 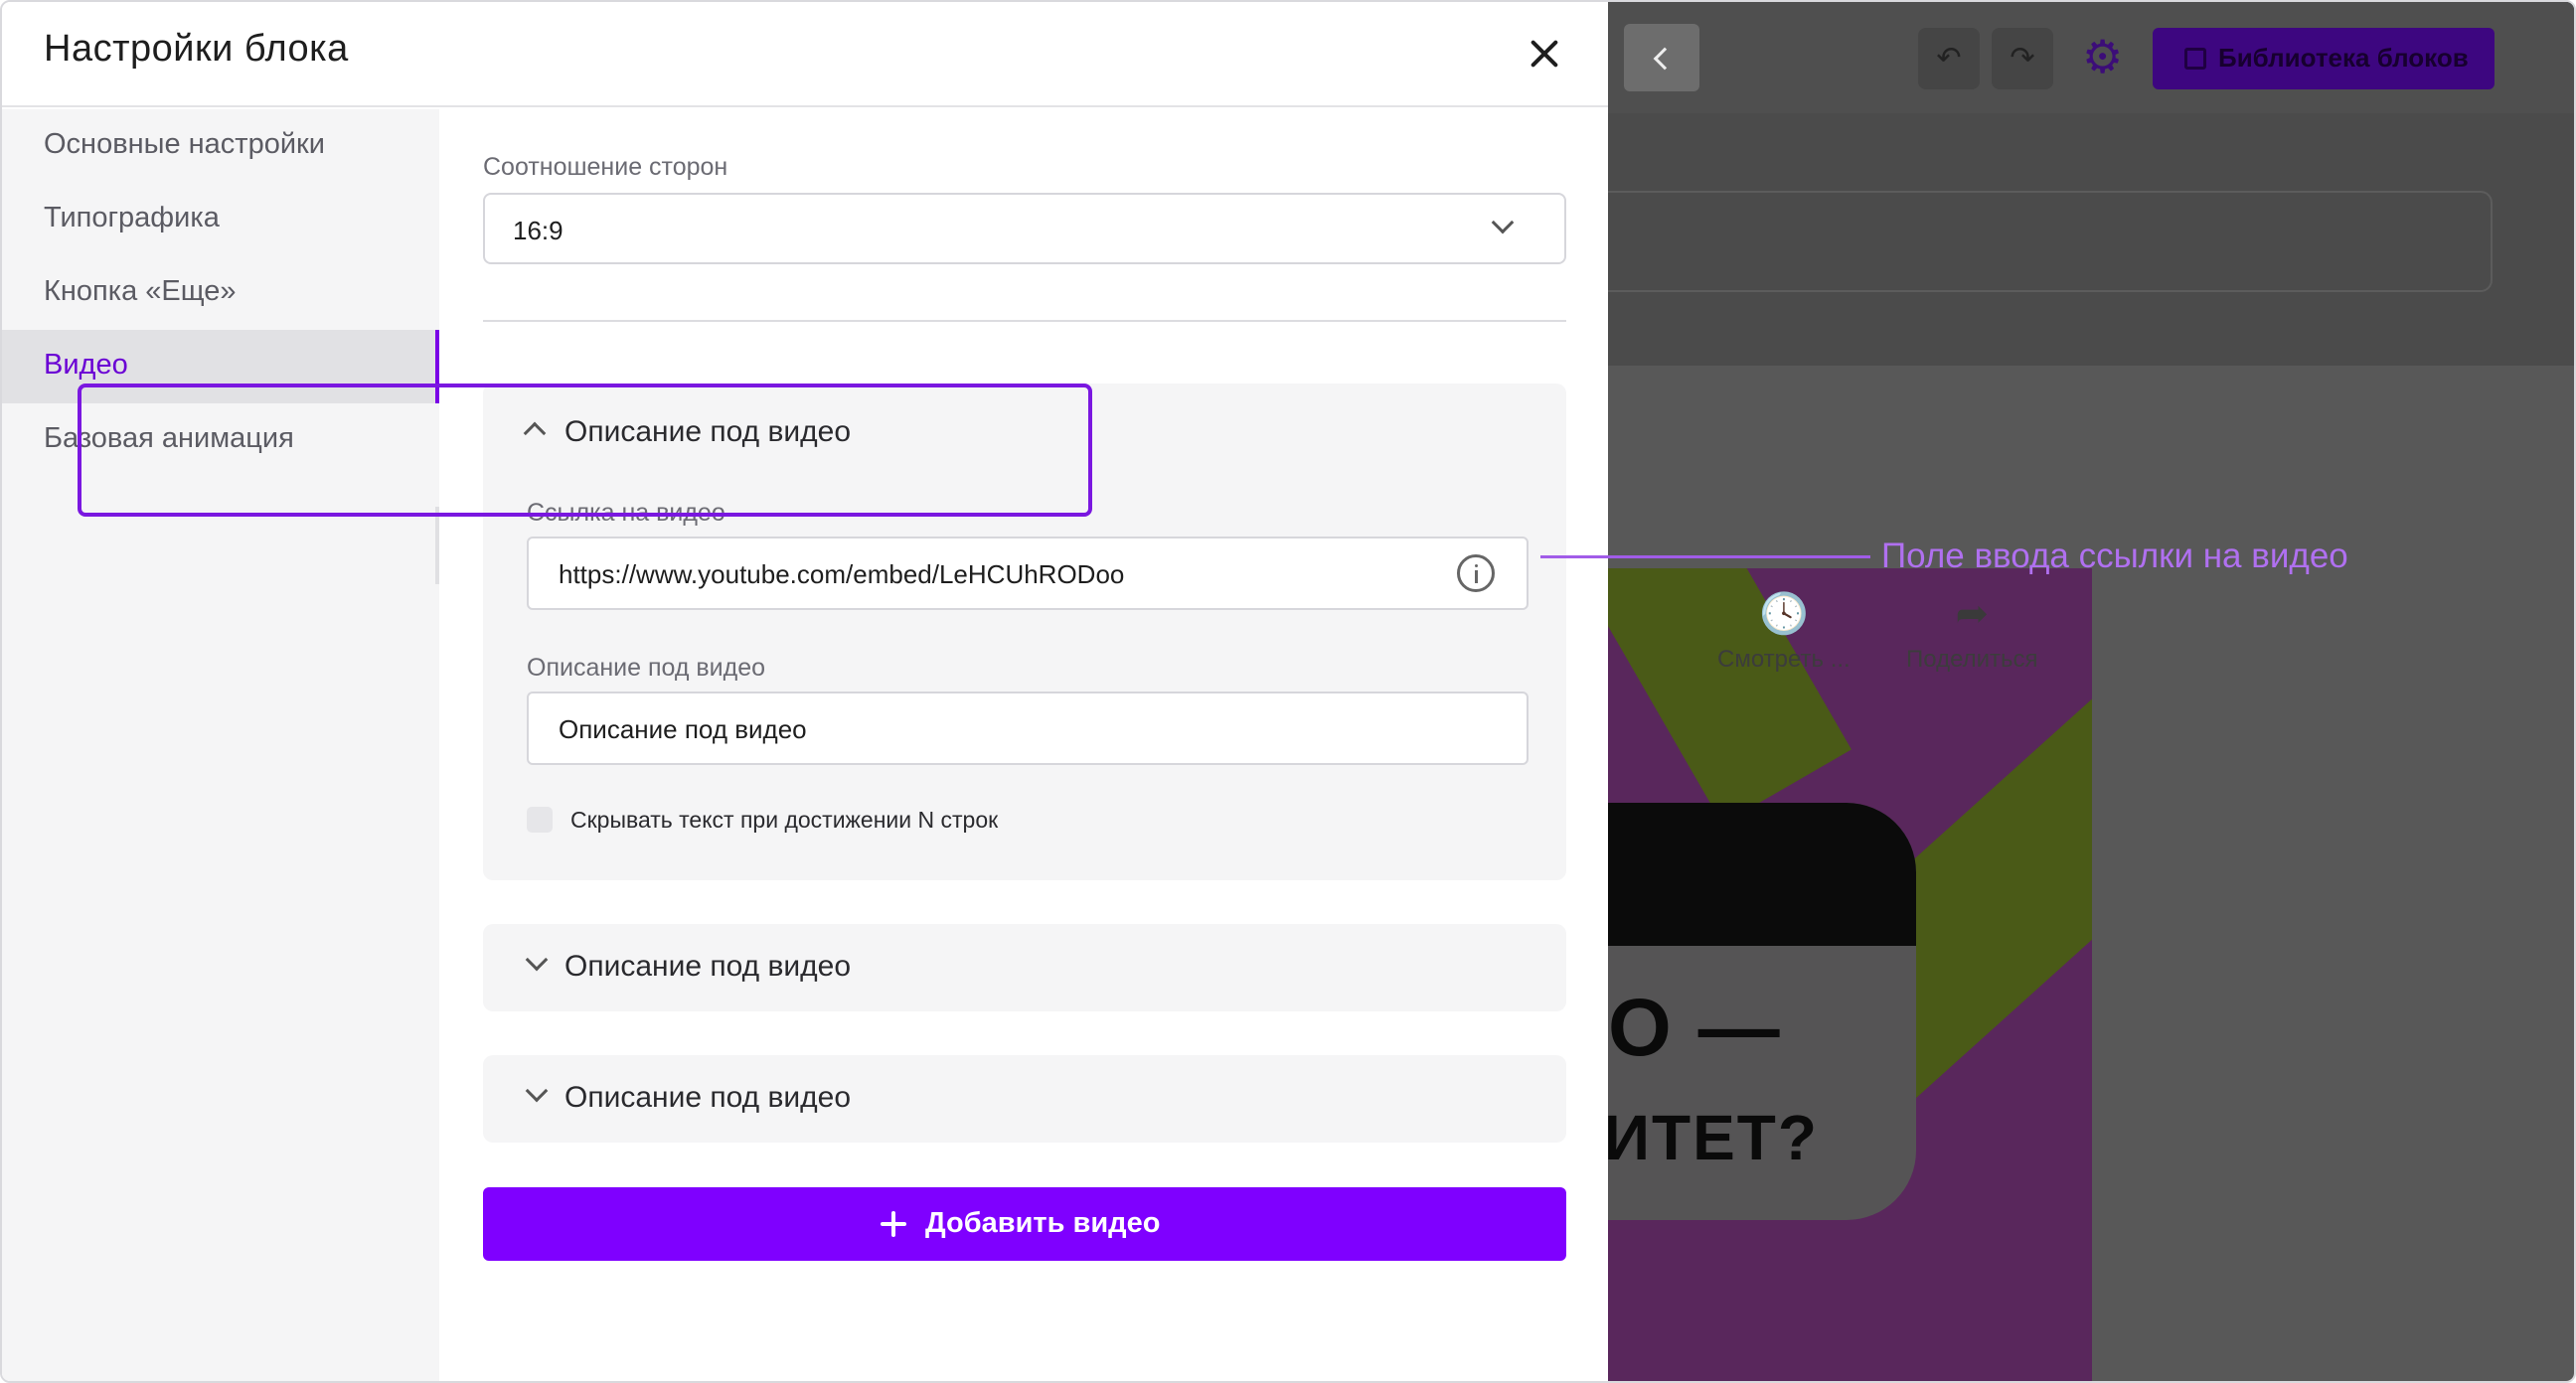 I want to click on panel-header: Настройки блока, so click(x=805, y=55).